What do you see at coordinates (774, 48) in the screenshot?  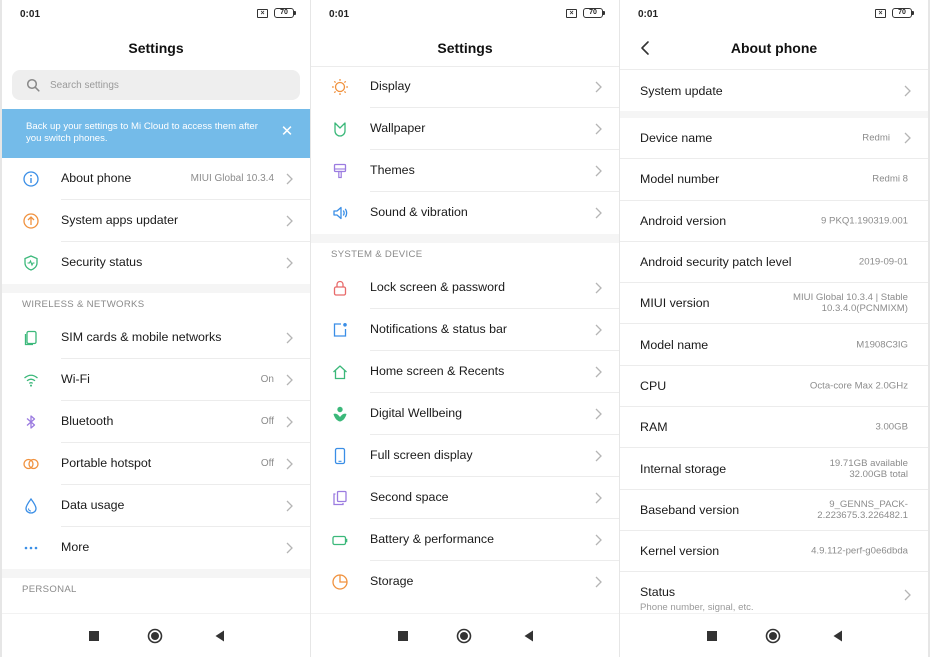 I see `page-title: About phone` at bounding box center [774, 48].